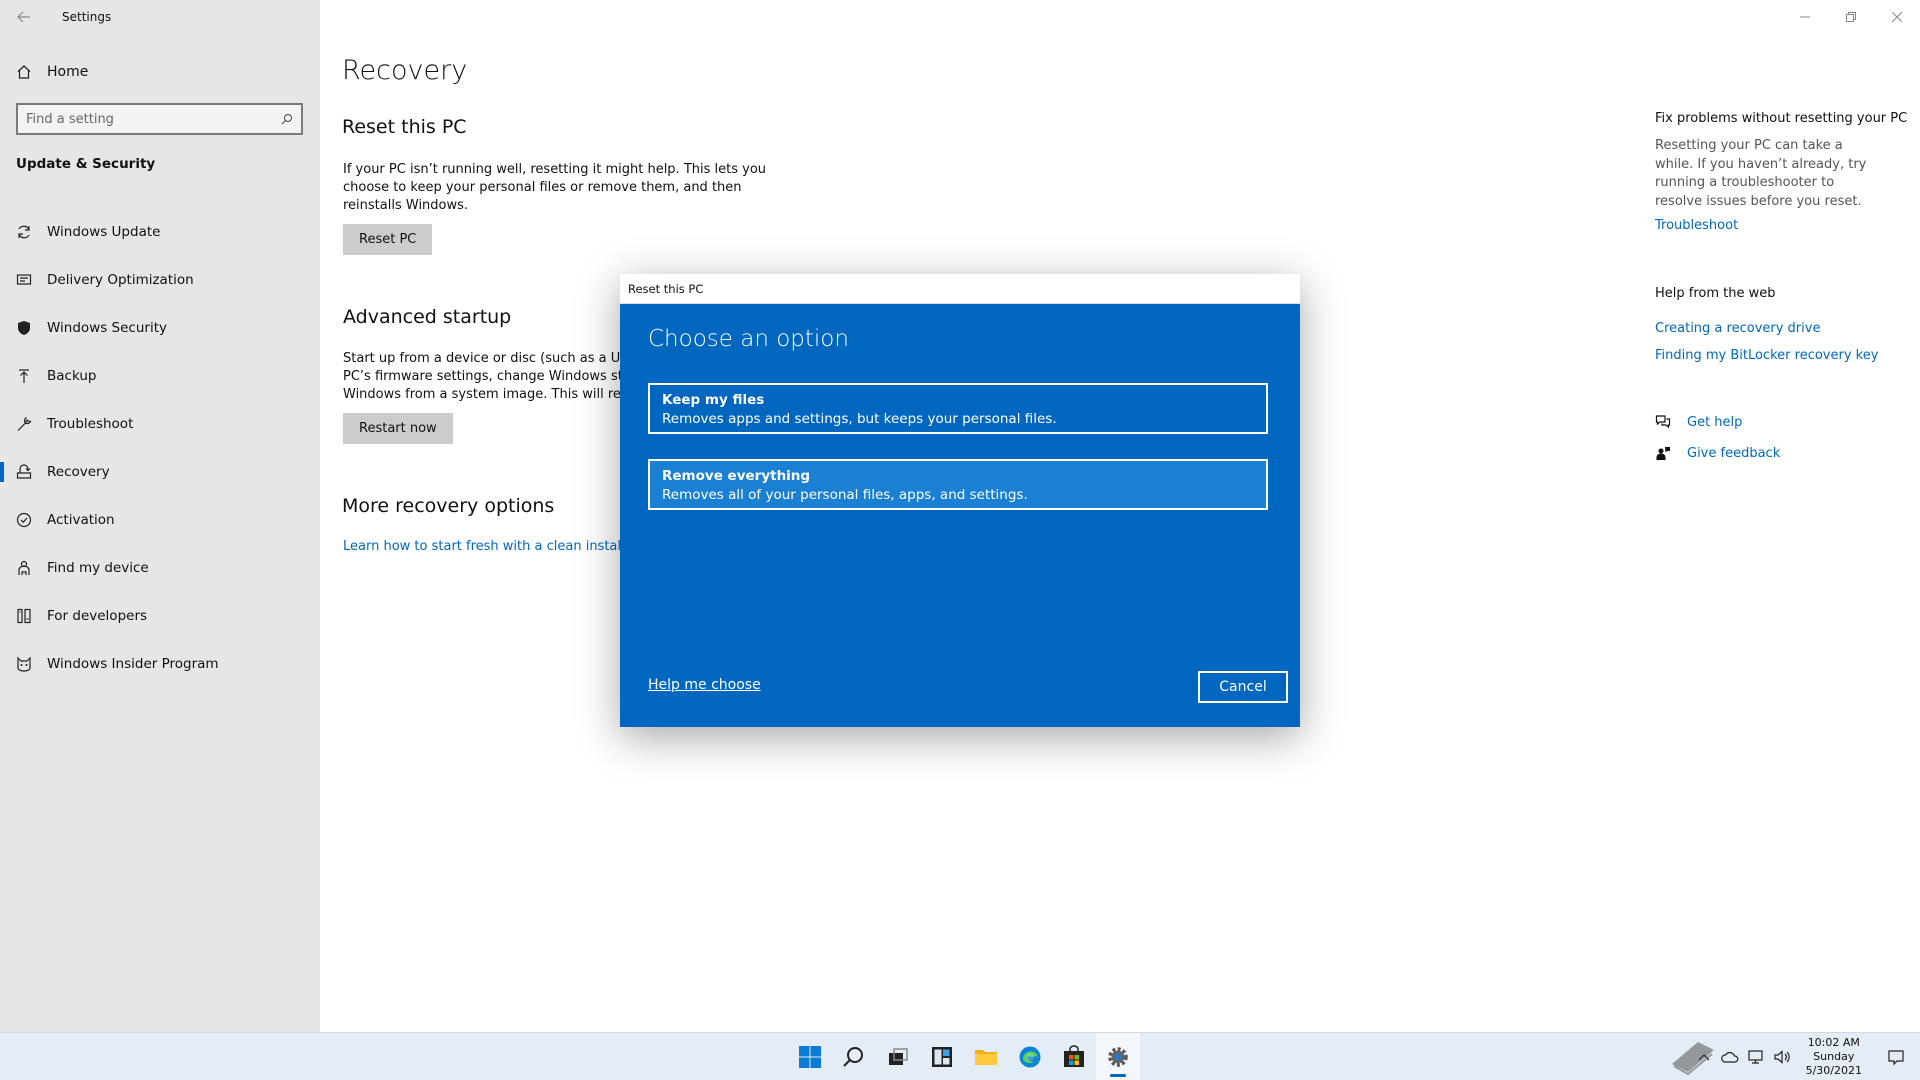 This screenshot has width=1920, height=1080. What do you see at coordinates (1704, 1057) in the screenshot?
I see `chevron-up-icon` at bounding box center [1704, 1057].